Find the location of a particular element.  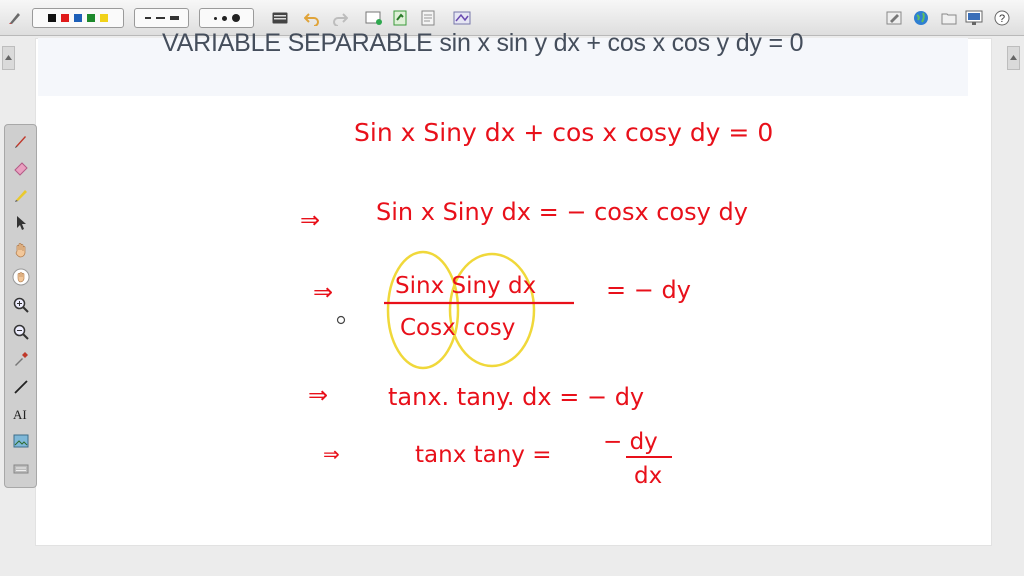

equation-line-3-rhs: = − dy is located at coordinates (648, 290).